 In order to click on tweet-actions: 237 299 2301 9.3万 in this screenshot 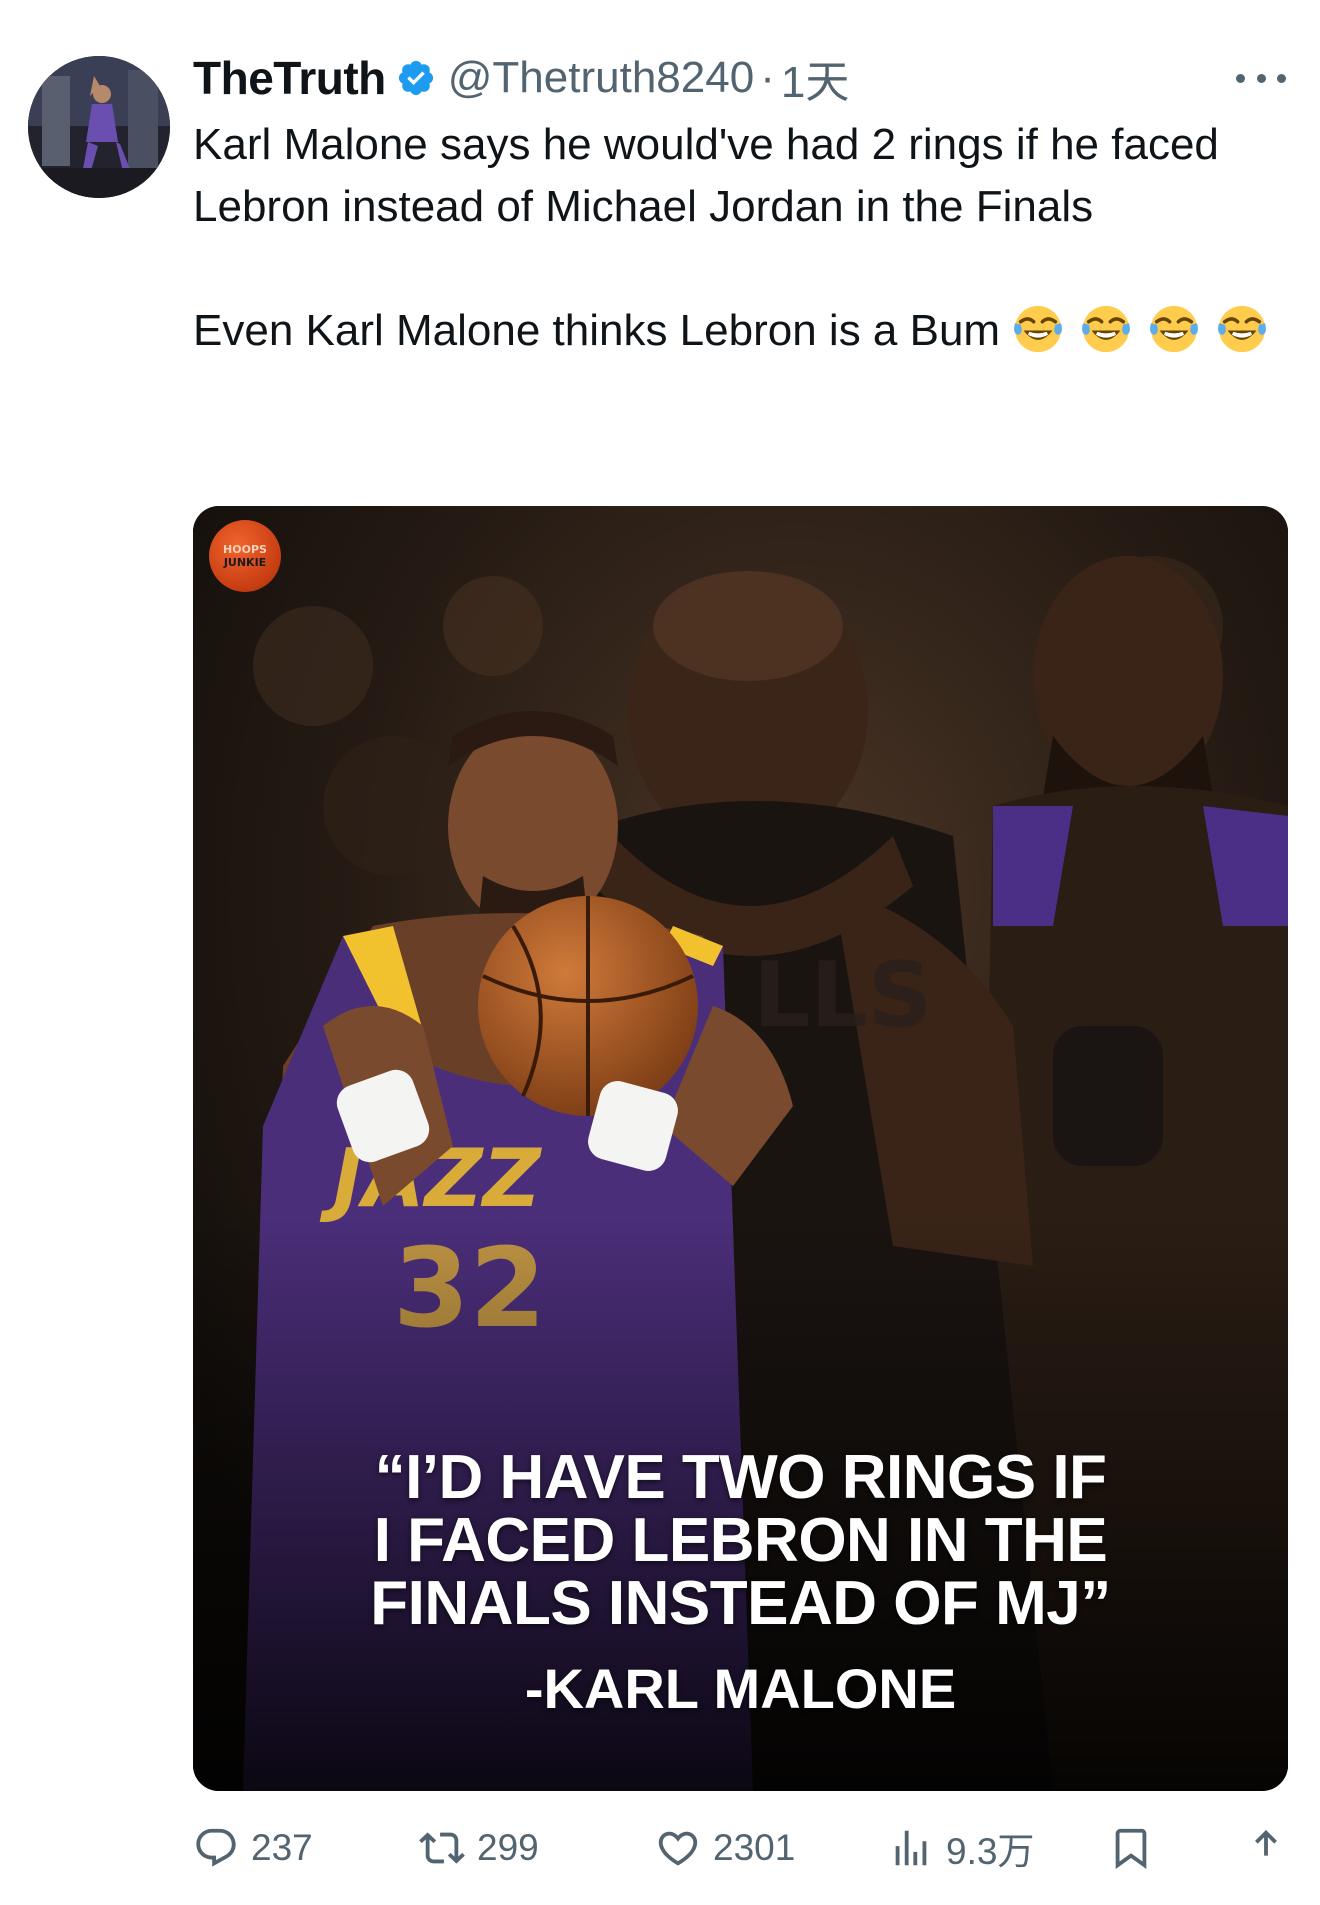, I will do `click(738, 1848)`.